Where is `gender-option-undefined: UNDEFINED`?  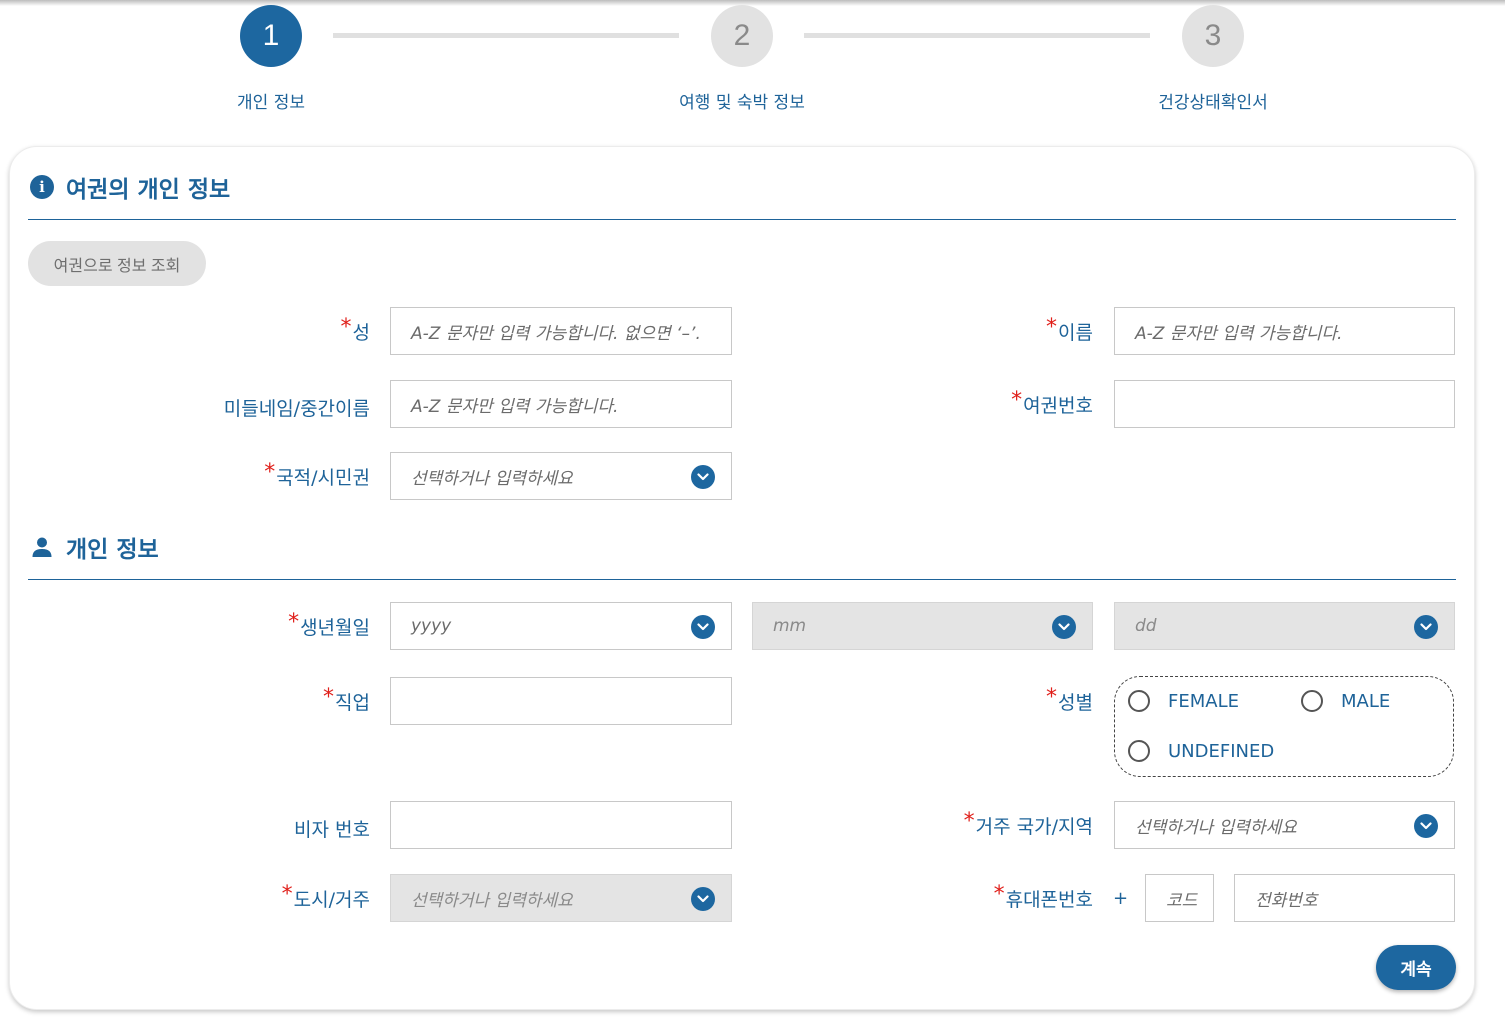 gender-option-undefined: UNDEFINED is located at coordinates (1201, 751).